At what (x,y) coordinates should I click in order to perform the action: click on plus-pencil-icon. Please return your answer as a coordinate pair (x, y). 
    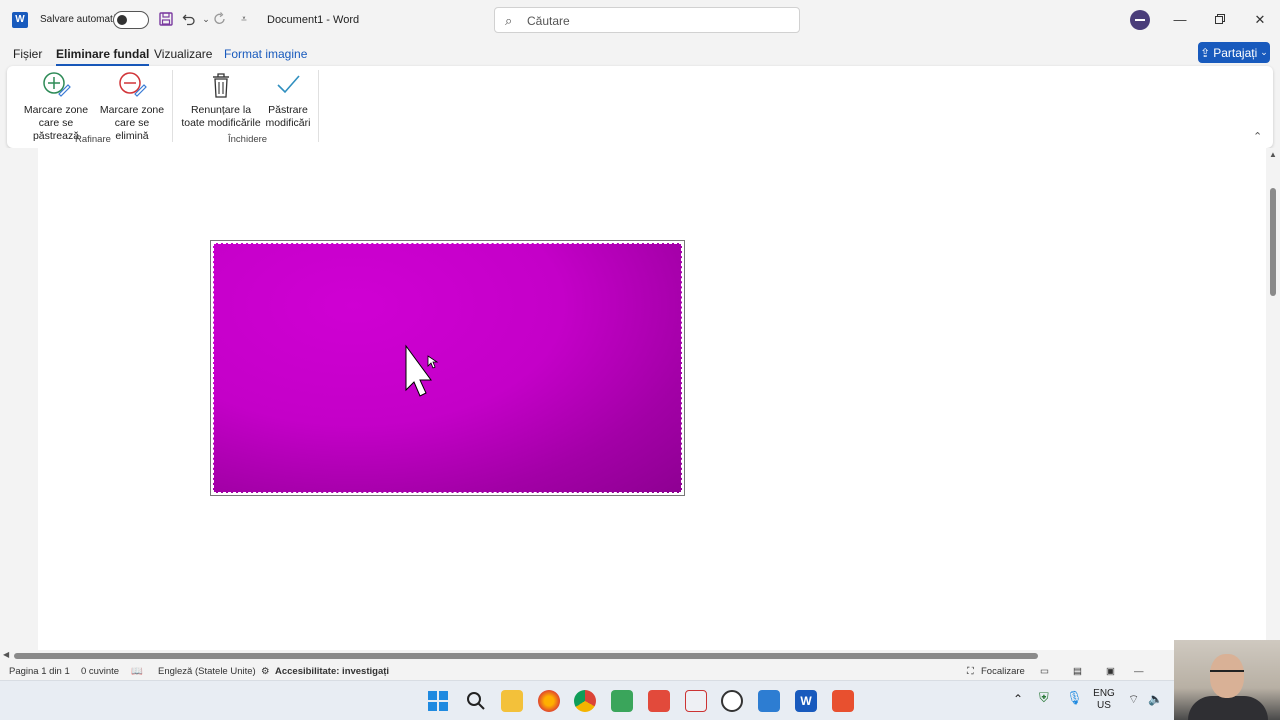
    Looking at the image, I should click on (57, 84).